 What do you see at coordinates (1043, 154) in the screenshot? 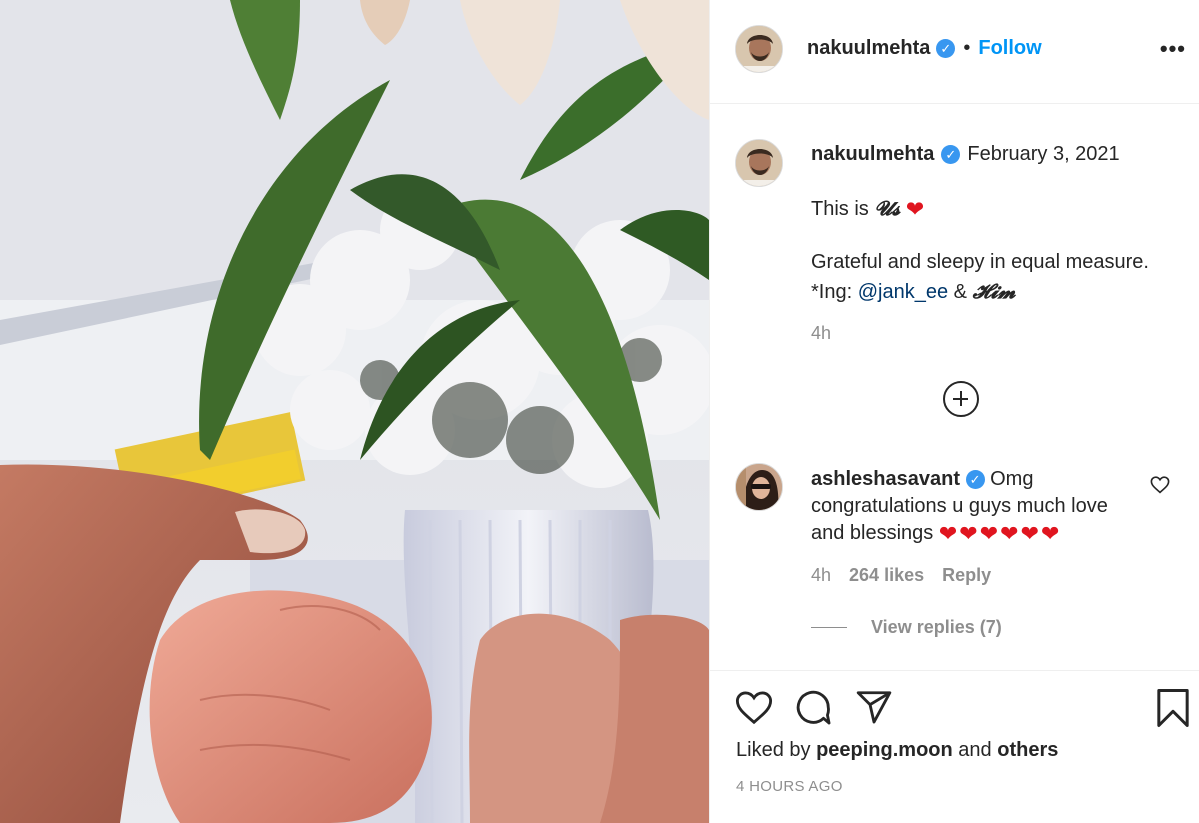
I see `caption-date: February 3, 2021` at bounding box center [1043, 154].